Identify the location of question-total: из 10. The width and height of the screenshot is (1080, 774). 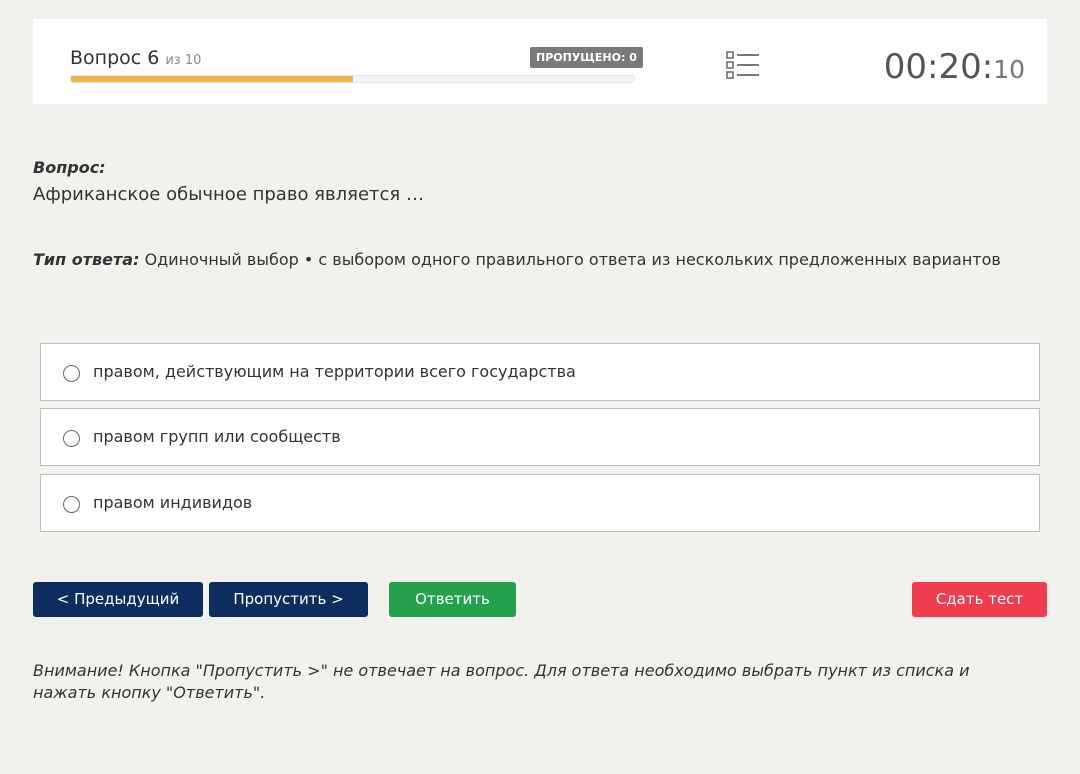
(183, 60).